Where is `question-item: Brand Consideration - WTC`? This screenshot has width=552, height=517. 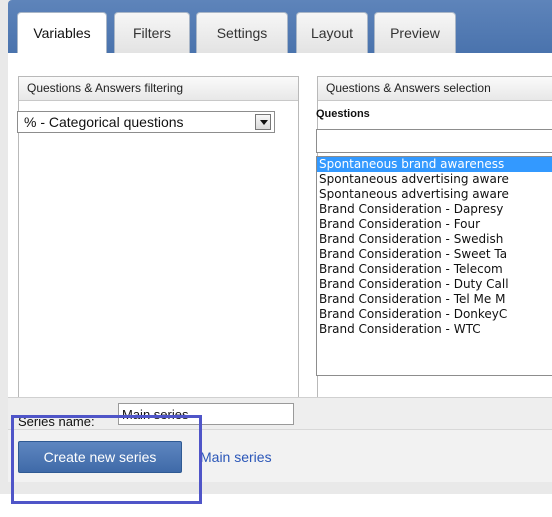
question-item: Brand Consideration - WTC is located at coordinates (434, 329).